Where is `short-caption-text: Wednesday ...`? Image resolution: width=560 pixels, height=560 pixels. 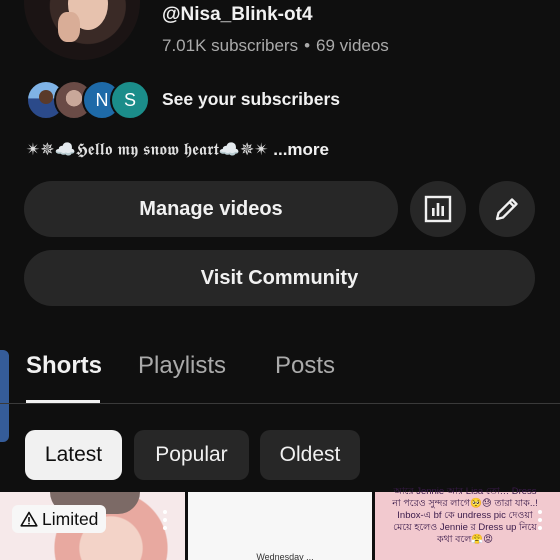
short-caption-text: Wednesday ... is located at coordinates (285, 556).